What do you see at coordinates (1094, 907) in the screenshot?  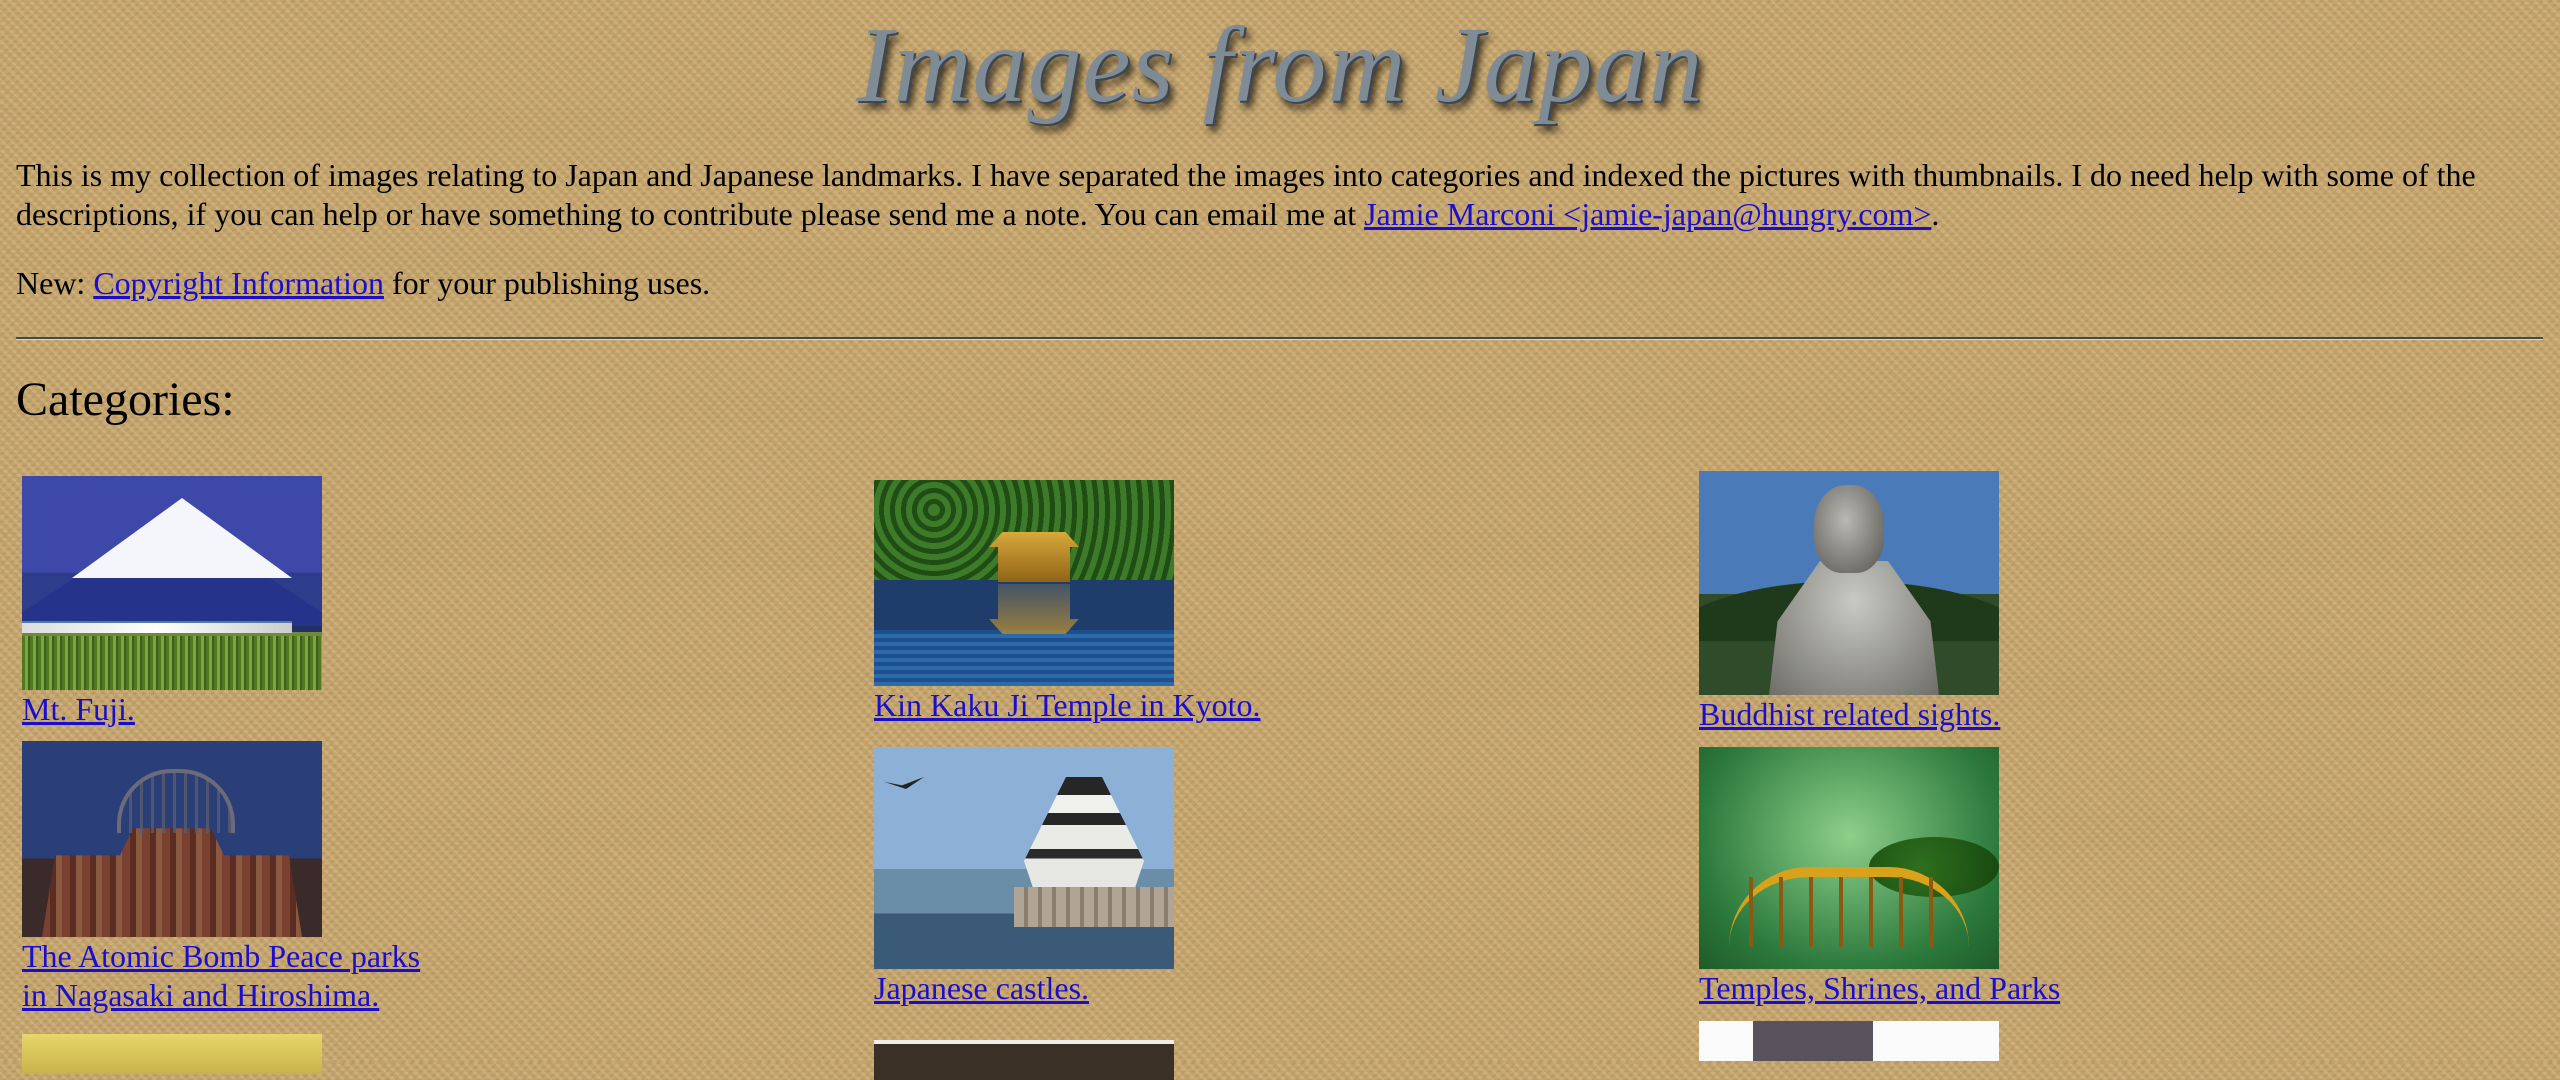 I see `stone-wall-shape` at bounding box center [1094, 907].